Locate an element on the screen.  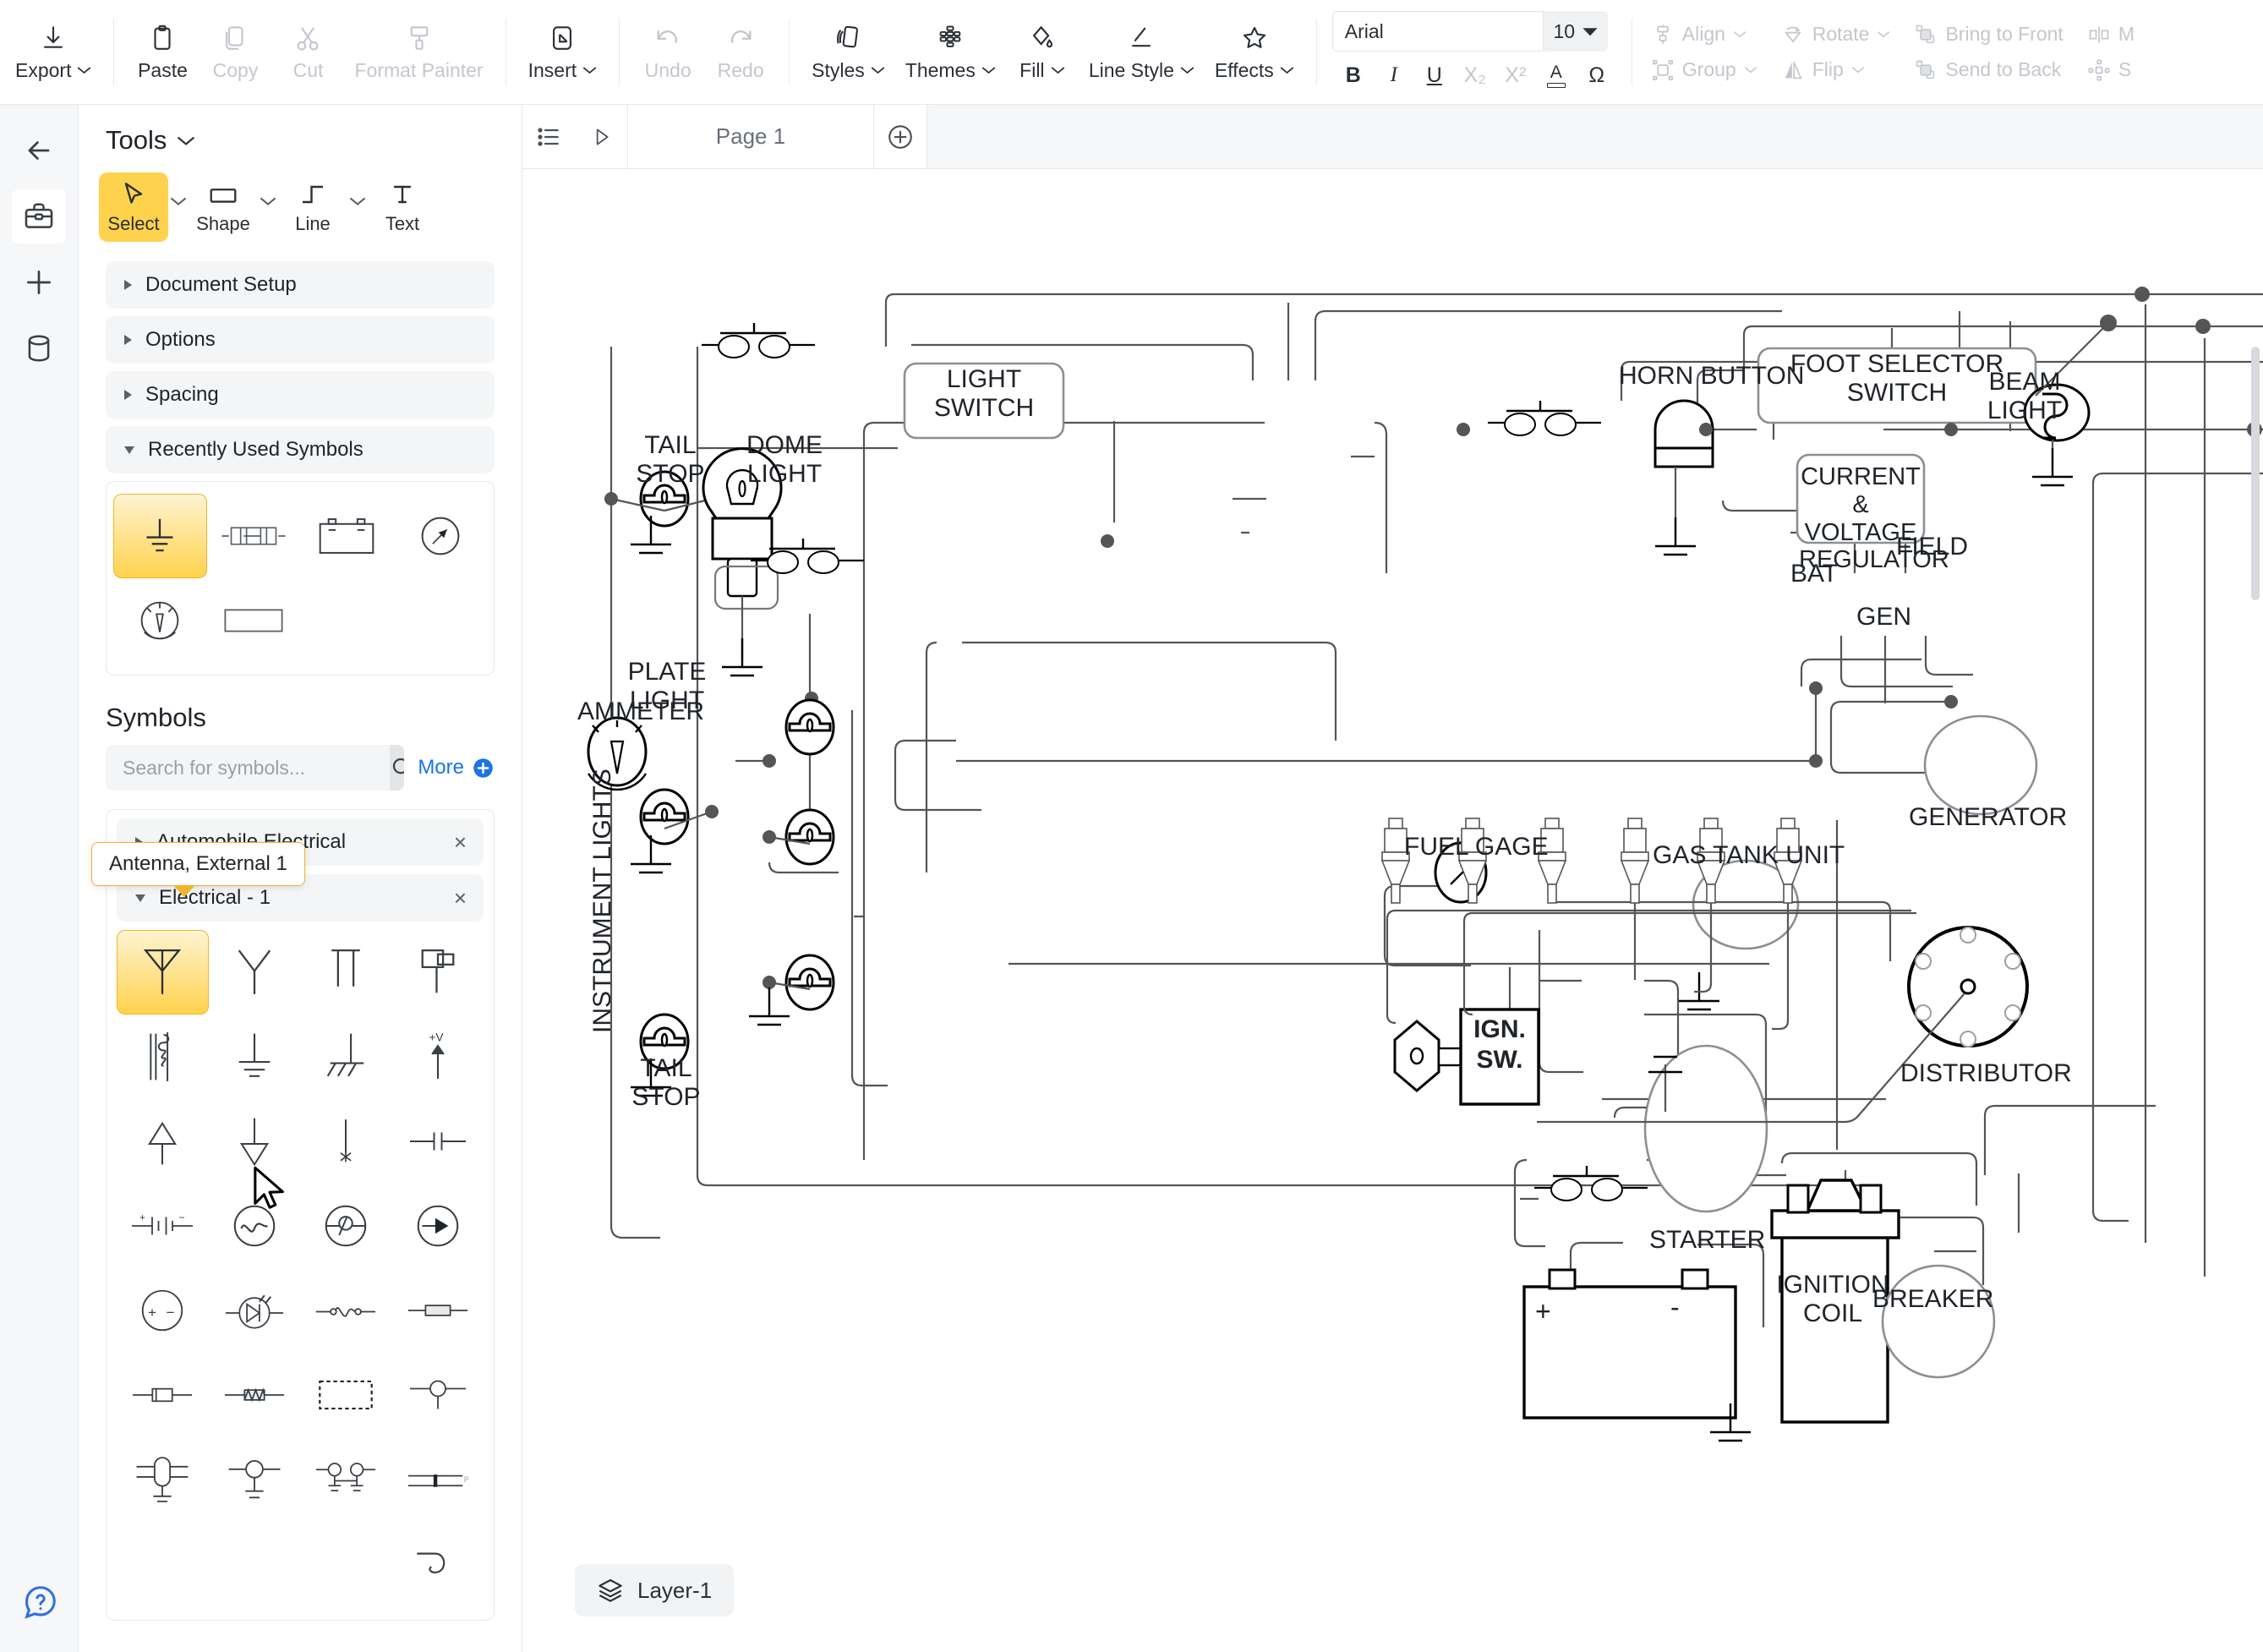
styles-button: Styles is located at coordinates (848, 52).